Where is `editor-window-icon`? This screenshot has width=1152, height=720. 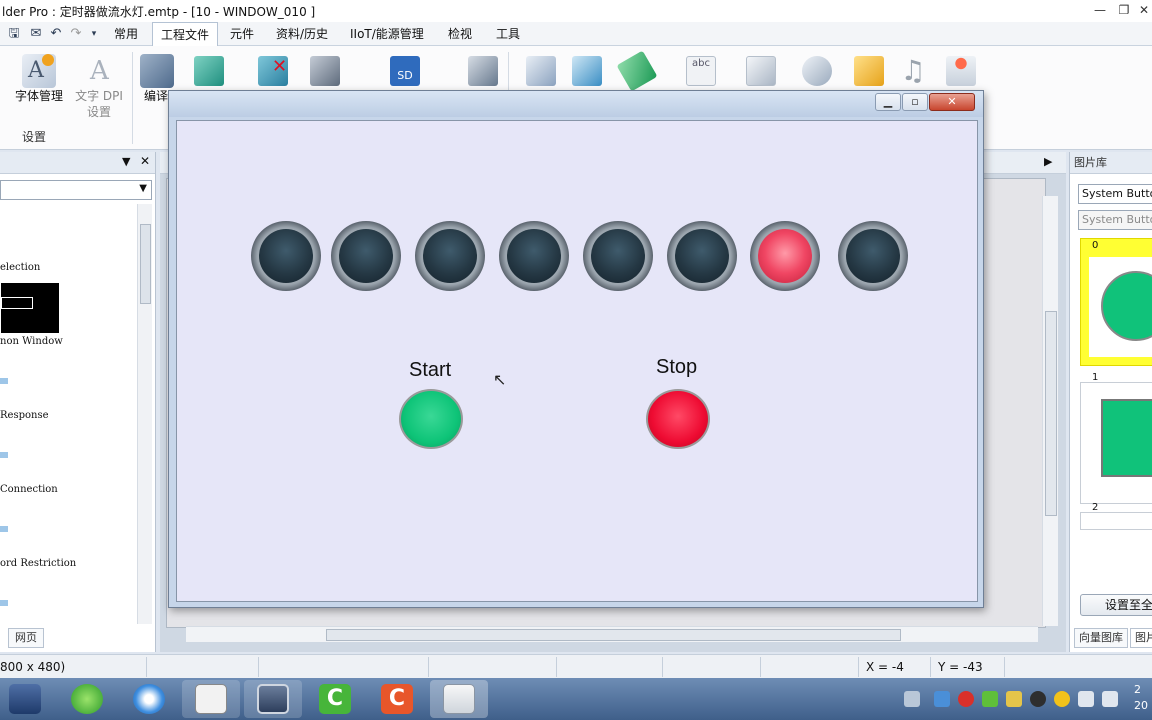 editor-window-icon is located at coordinates (459, 699).